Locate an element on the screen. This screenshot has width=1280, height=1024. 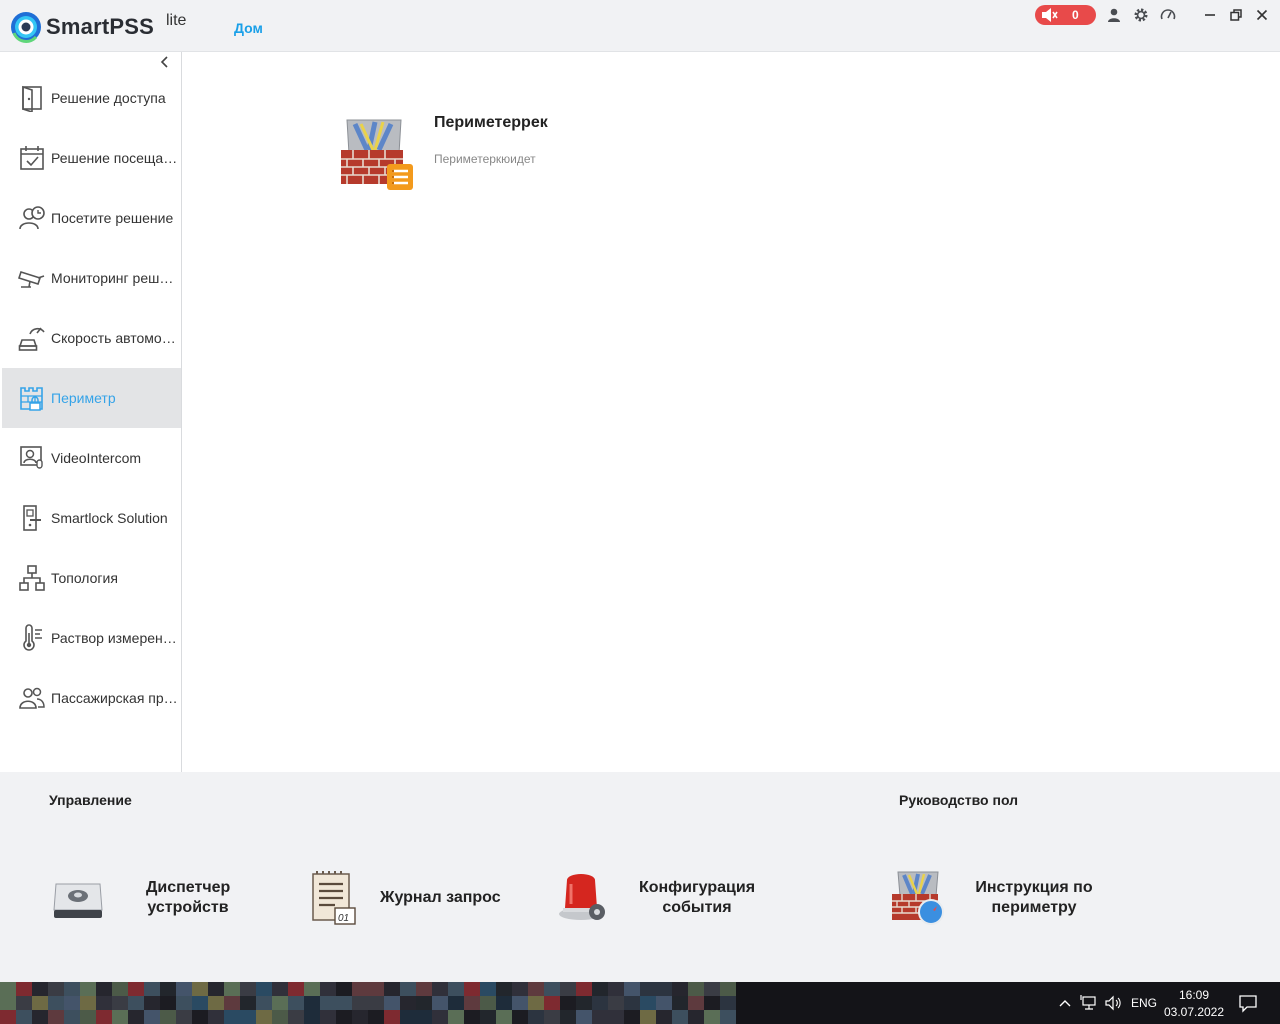
speed-car-icon is located at coordinates (31, 339).